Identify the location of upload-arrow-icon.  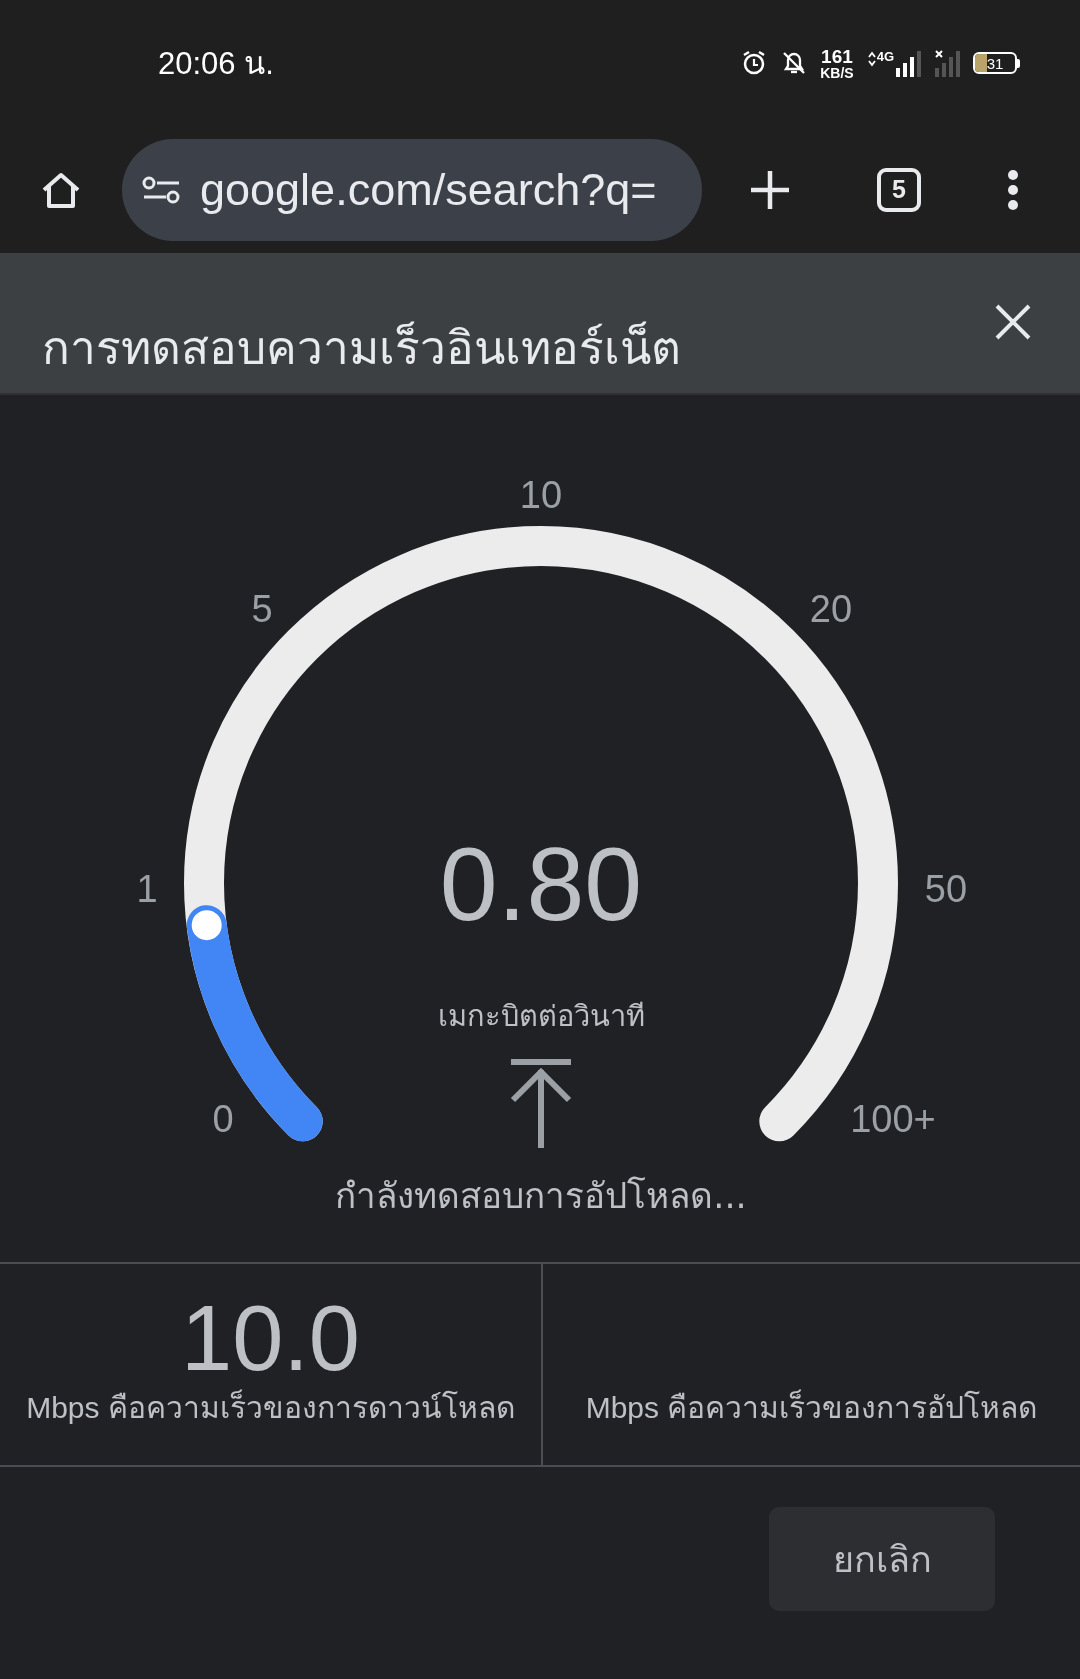
(541, 1105).